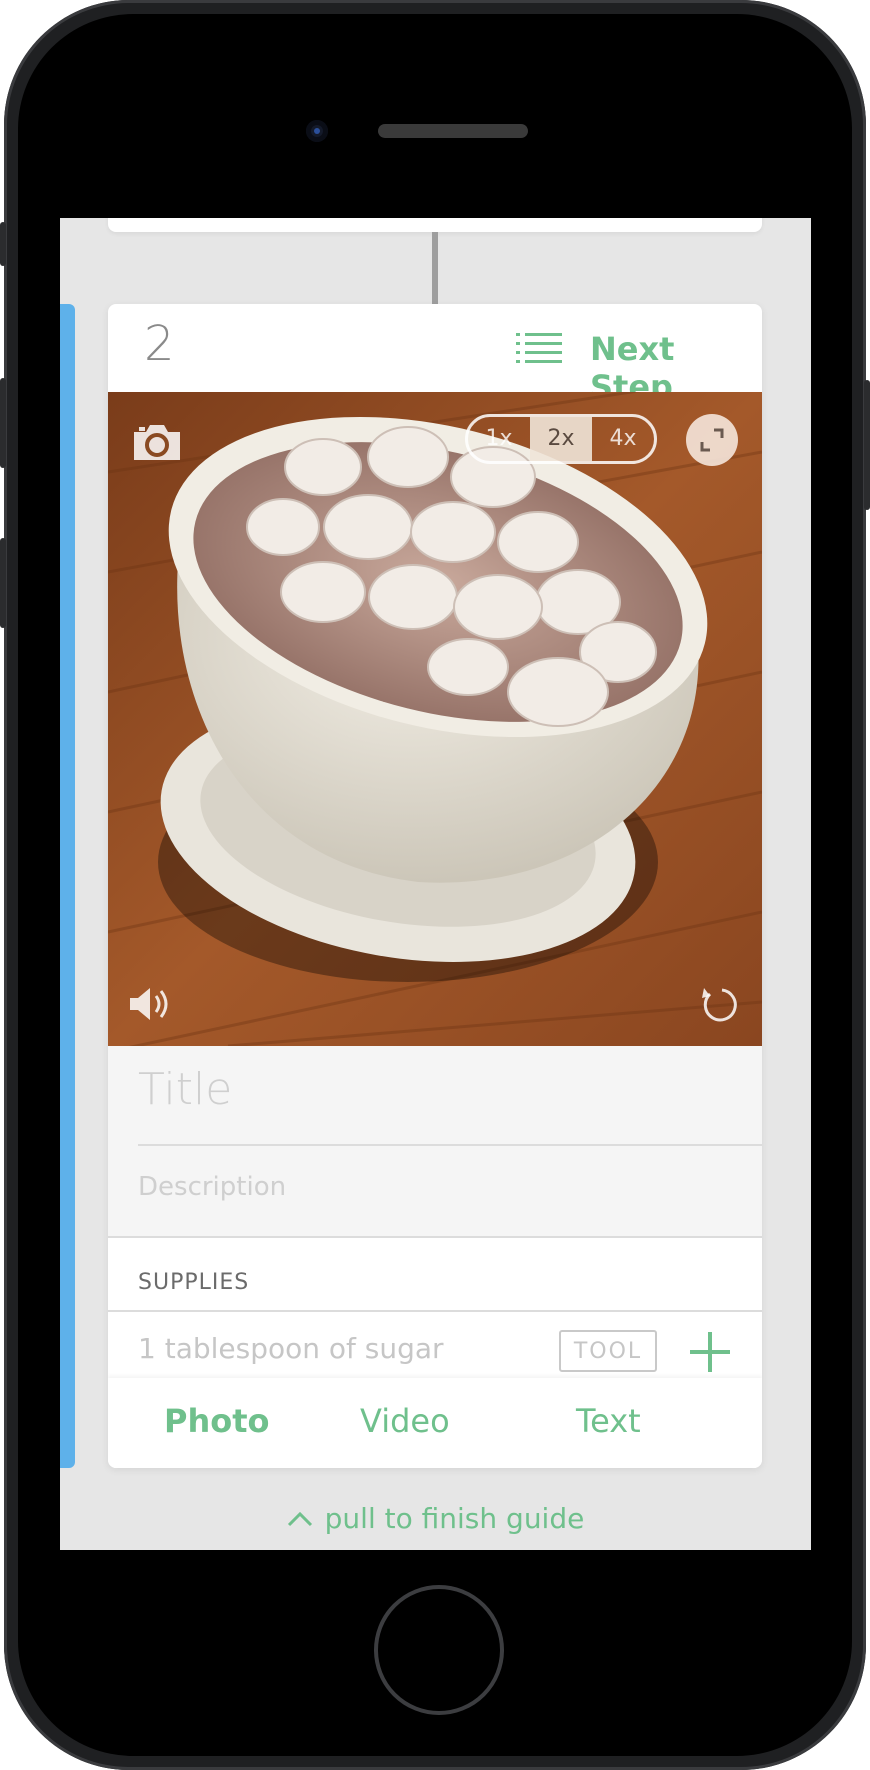 The height and width of the screenshot is (1770, 870). I want to click on earpiece-speaker, so click(453, 131).